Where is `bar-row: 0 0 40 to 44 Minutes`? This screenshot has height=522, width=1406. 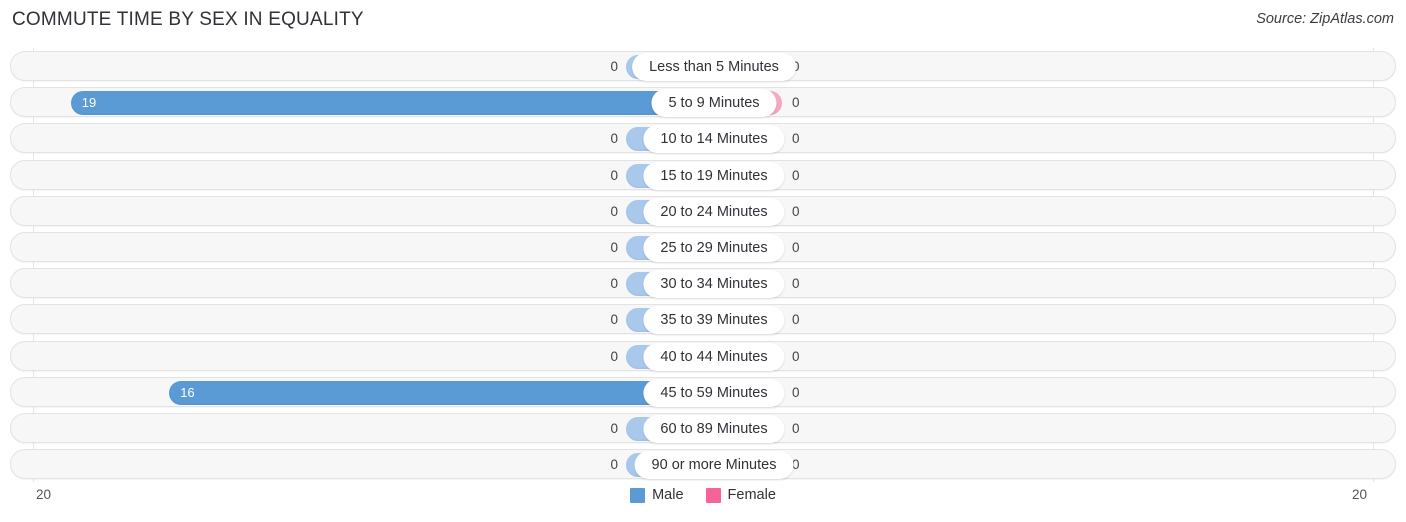
bar-row: 0 0 40 to 44 Minutes is located at coordinates (703, 355).